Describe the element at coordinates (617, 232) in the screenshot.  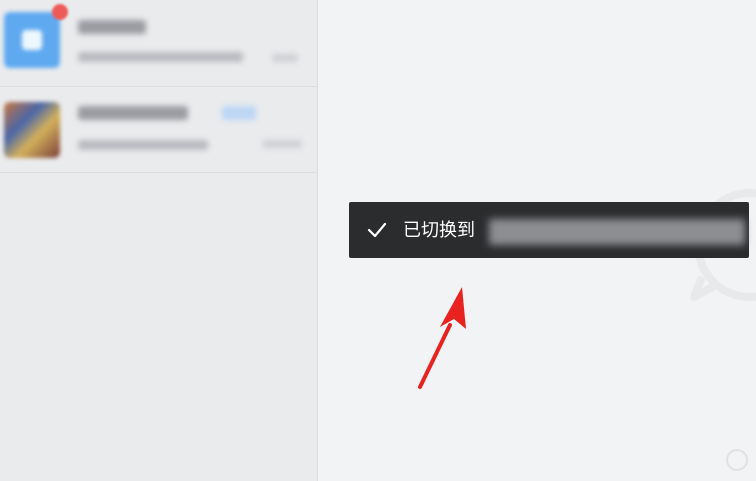
I see `toast-target-redacted` at that location.